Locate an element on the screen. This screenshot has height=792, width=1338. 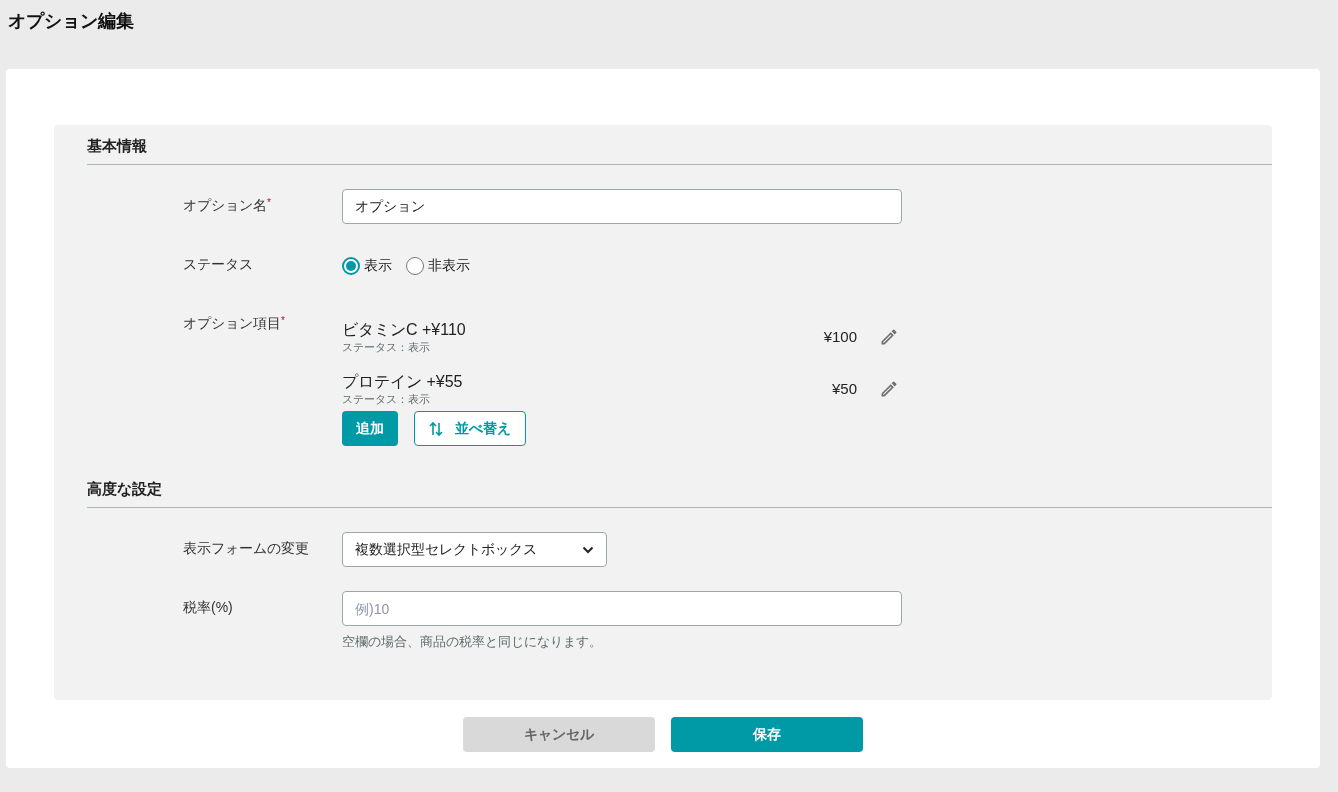
help-text: 空欄の場合、商品の税率と同じになります。 is located at coordinates (472, 642).